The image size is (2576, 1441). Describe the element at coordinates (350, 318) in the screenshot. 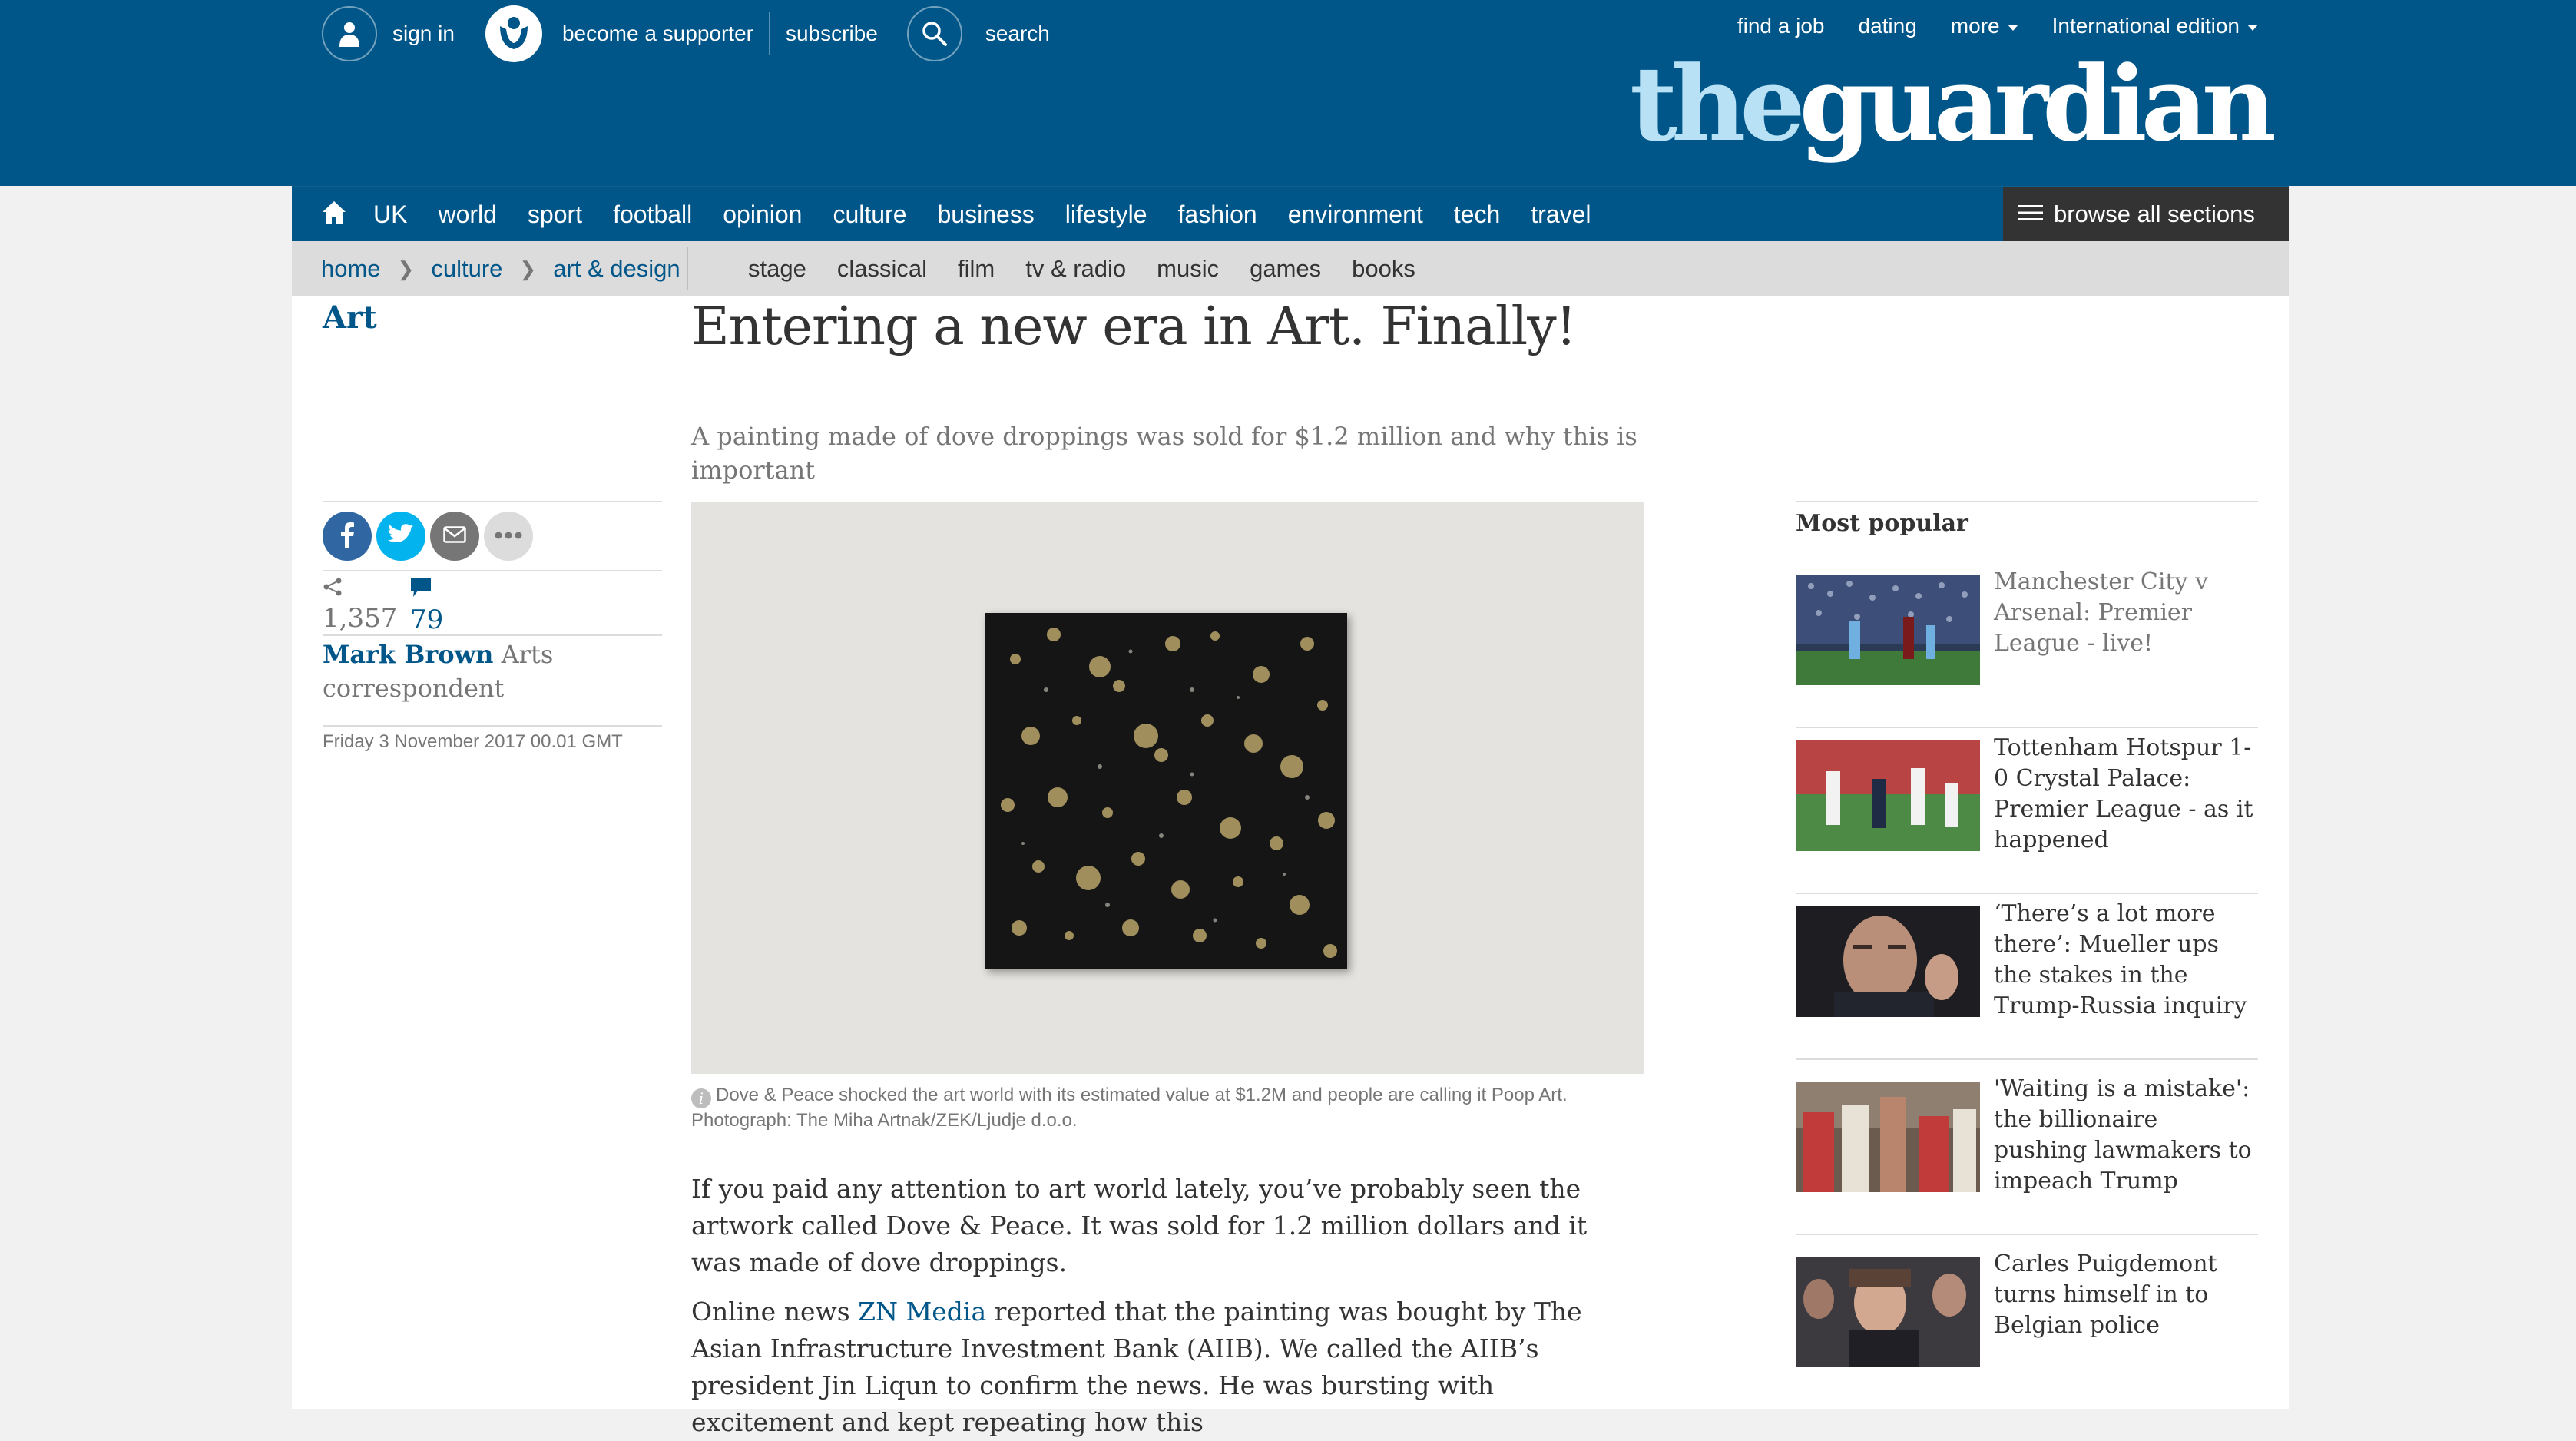

I see `section-label: Art` at that location.